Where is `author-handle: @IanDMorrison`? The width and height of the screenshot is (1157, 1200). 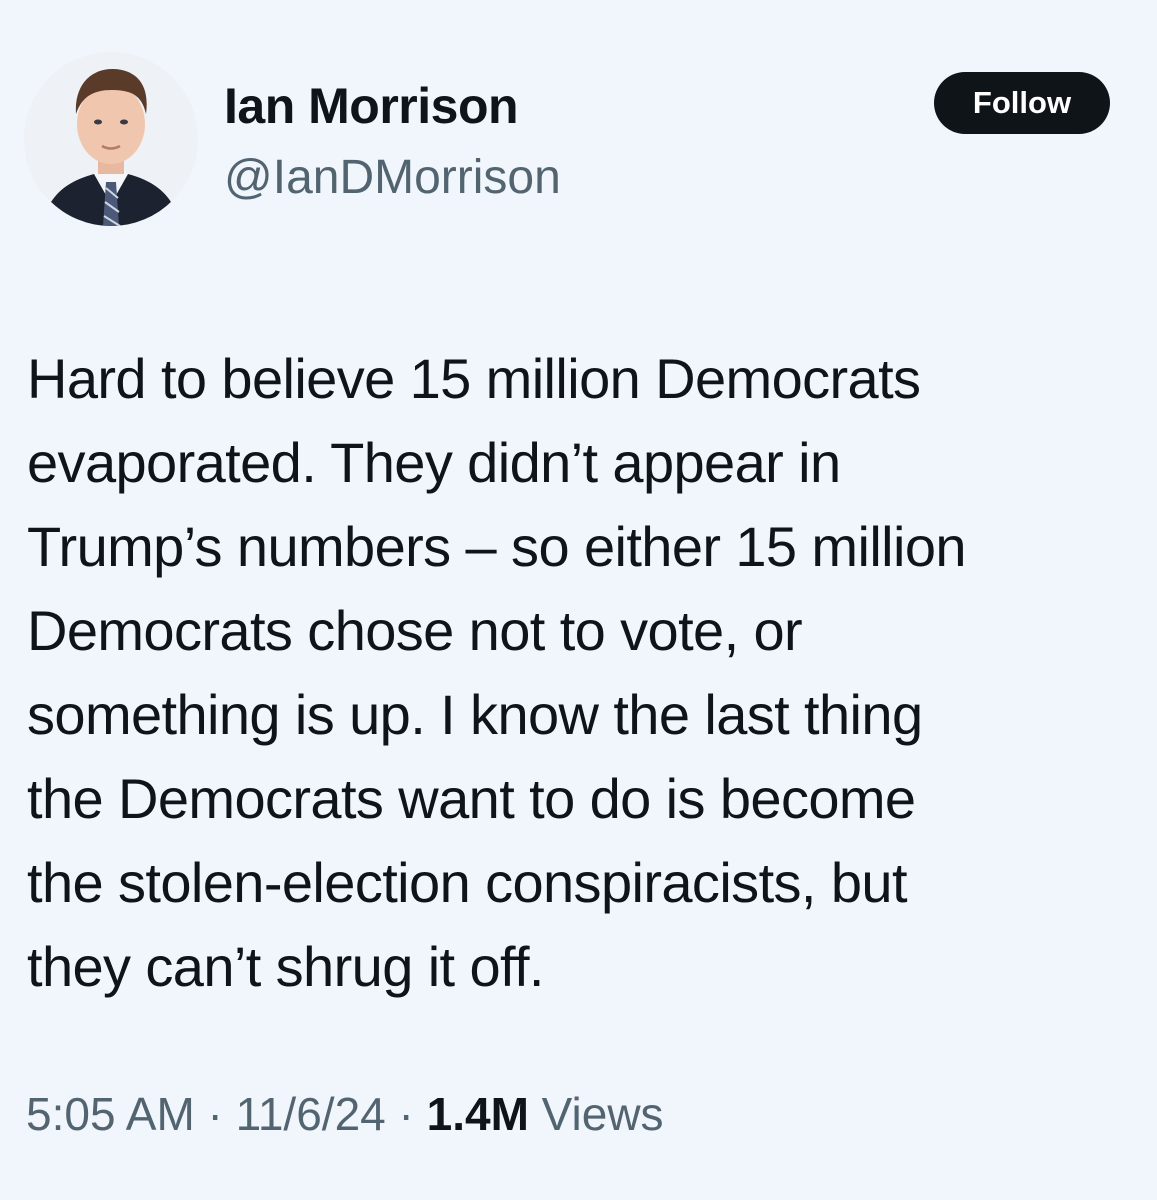
author-handle: @IanDMorrison is located at coordinates (392, 178).